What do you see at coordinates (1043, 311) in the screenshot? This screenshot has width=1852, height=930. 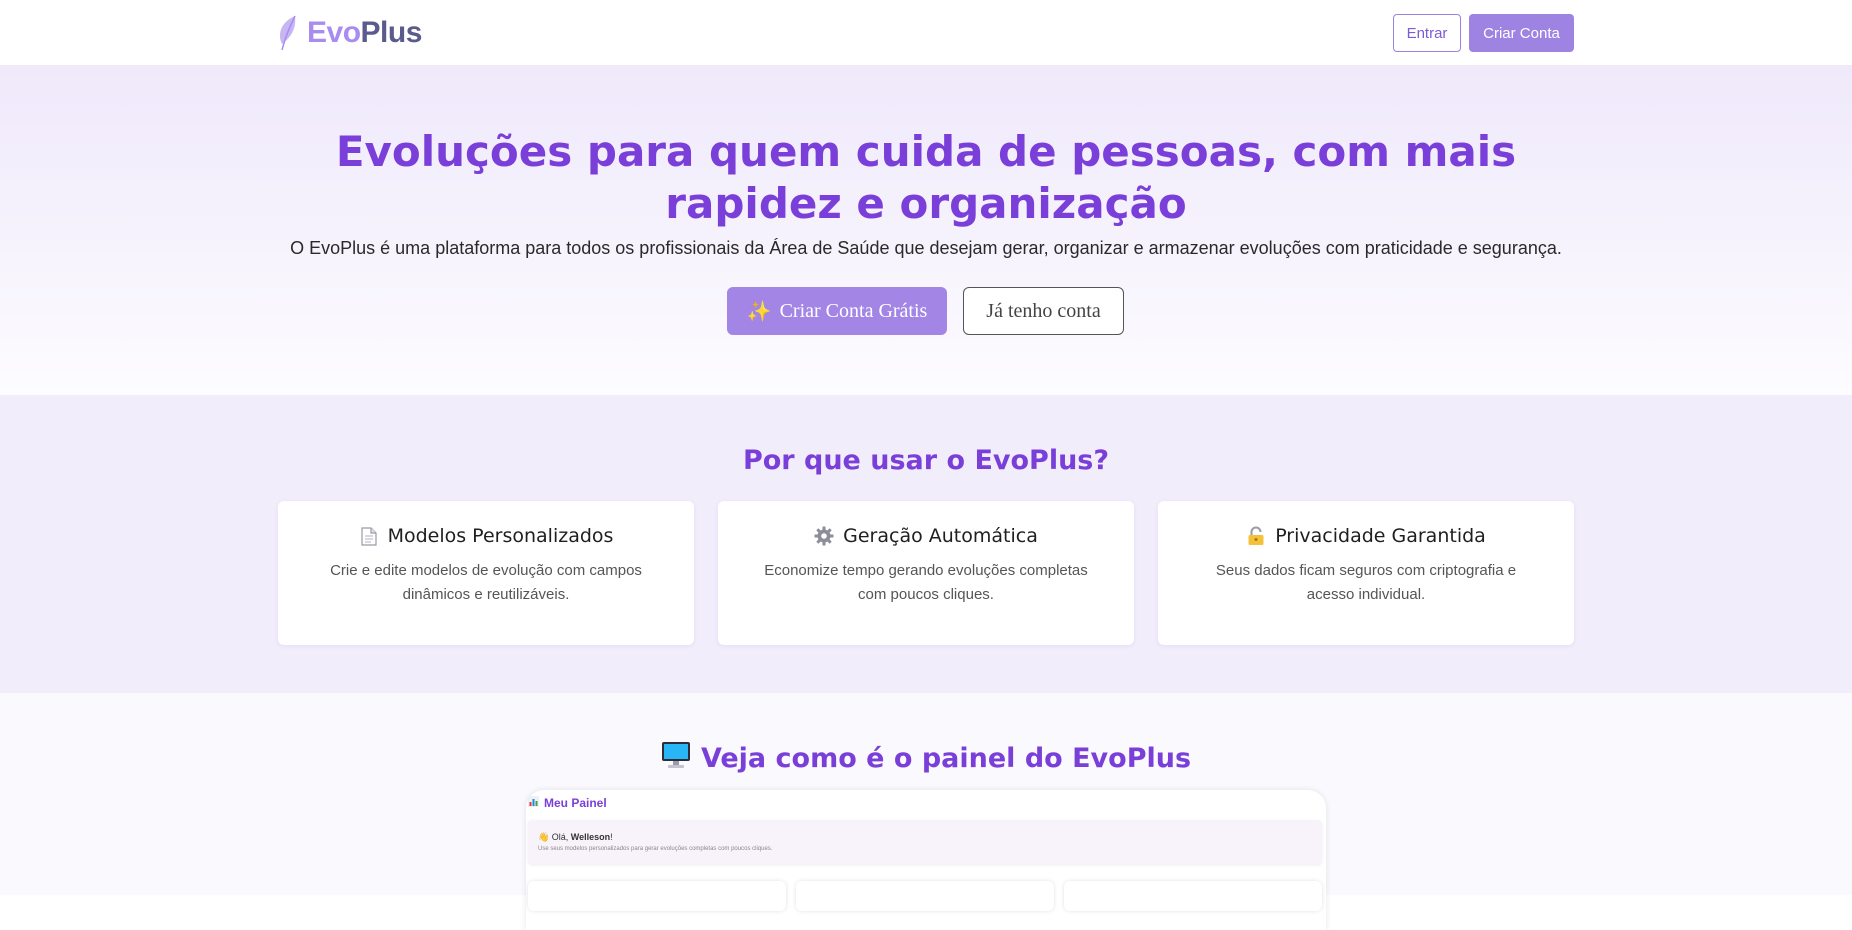 I see `have-account-button: Já tenho conta` at bounding box center [1043, 311].